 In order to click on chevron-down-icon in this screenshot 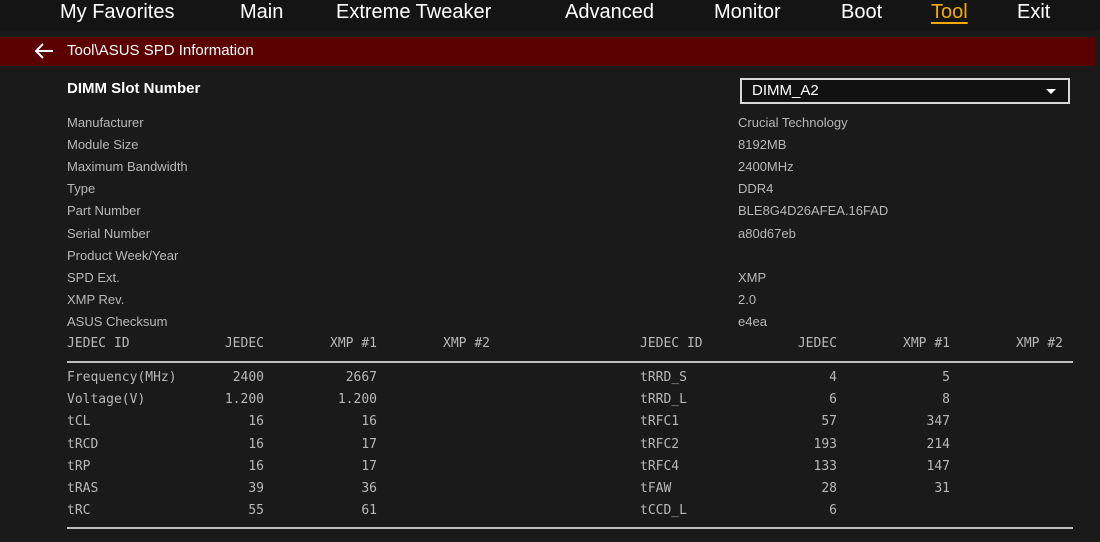, I will do `click(1051, 91)`.